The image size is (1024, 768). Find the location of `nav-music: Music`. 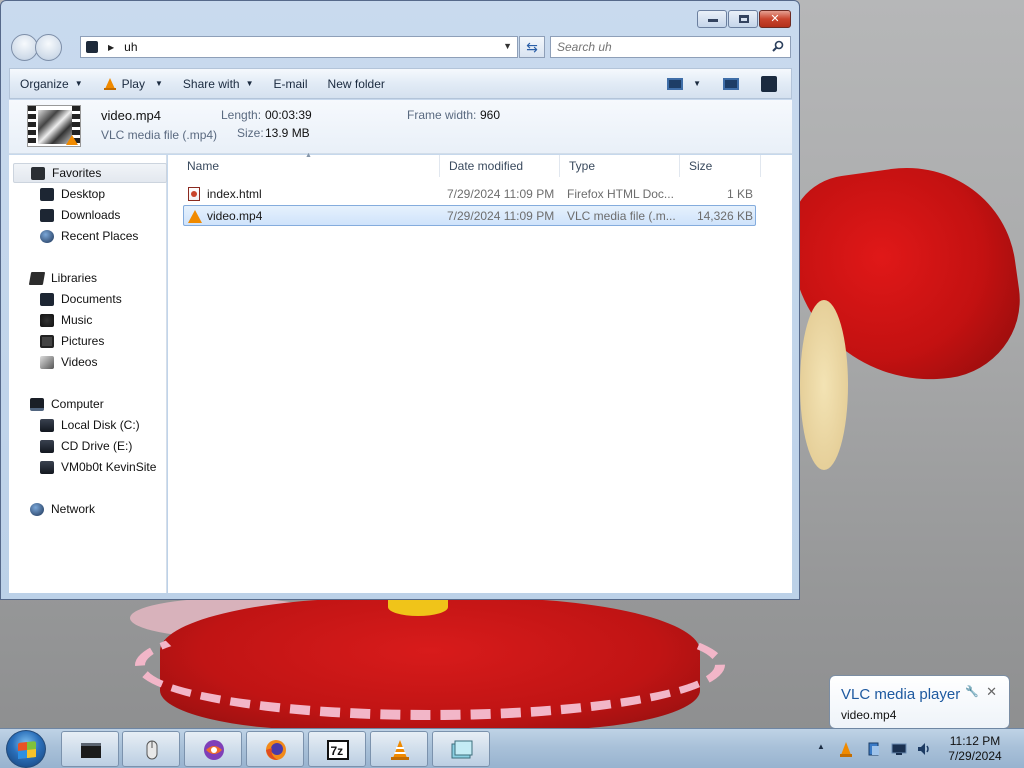

nav-music: Music is located at coordinates (66, 320).